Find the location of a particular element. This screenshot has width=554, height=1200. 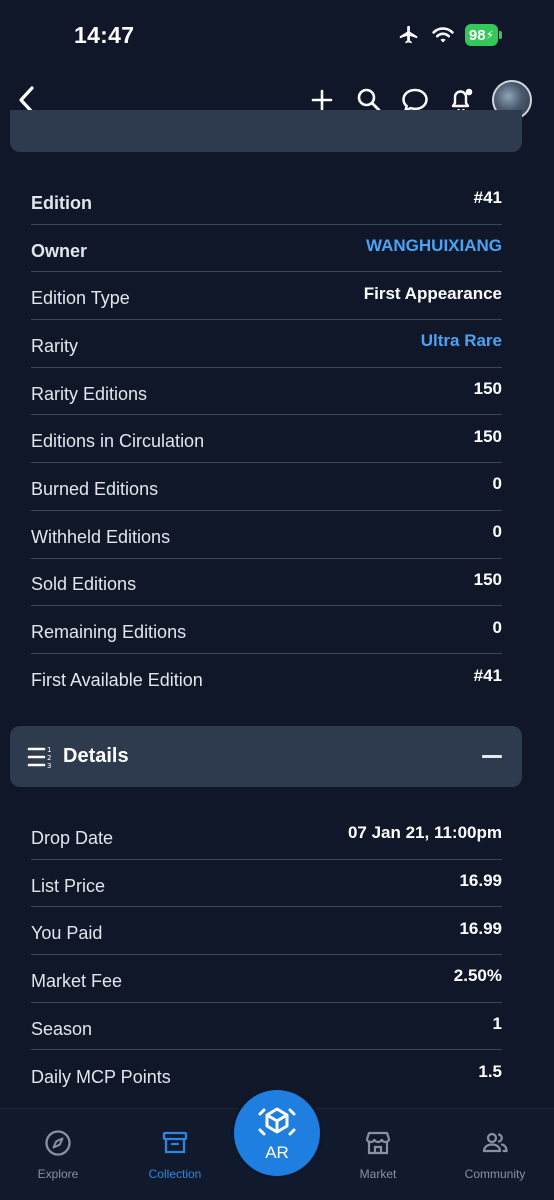

people-icon is located at coordinates (495, 1142).